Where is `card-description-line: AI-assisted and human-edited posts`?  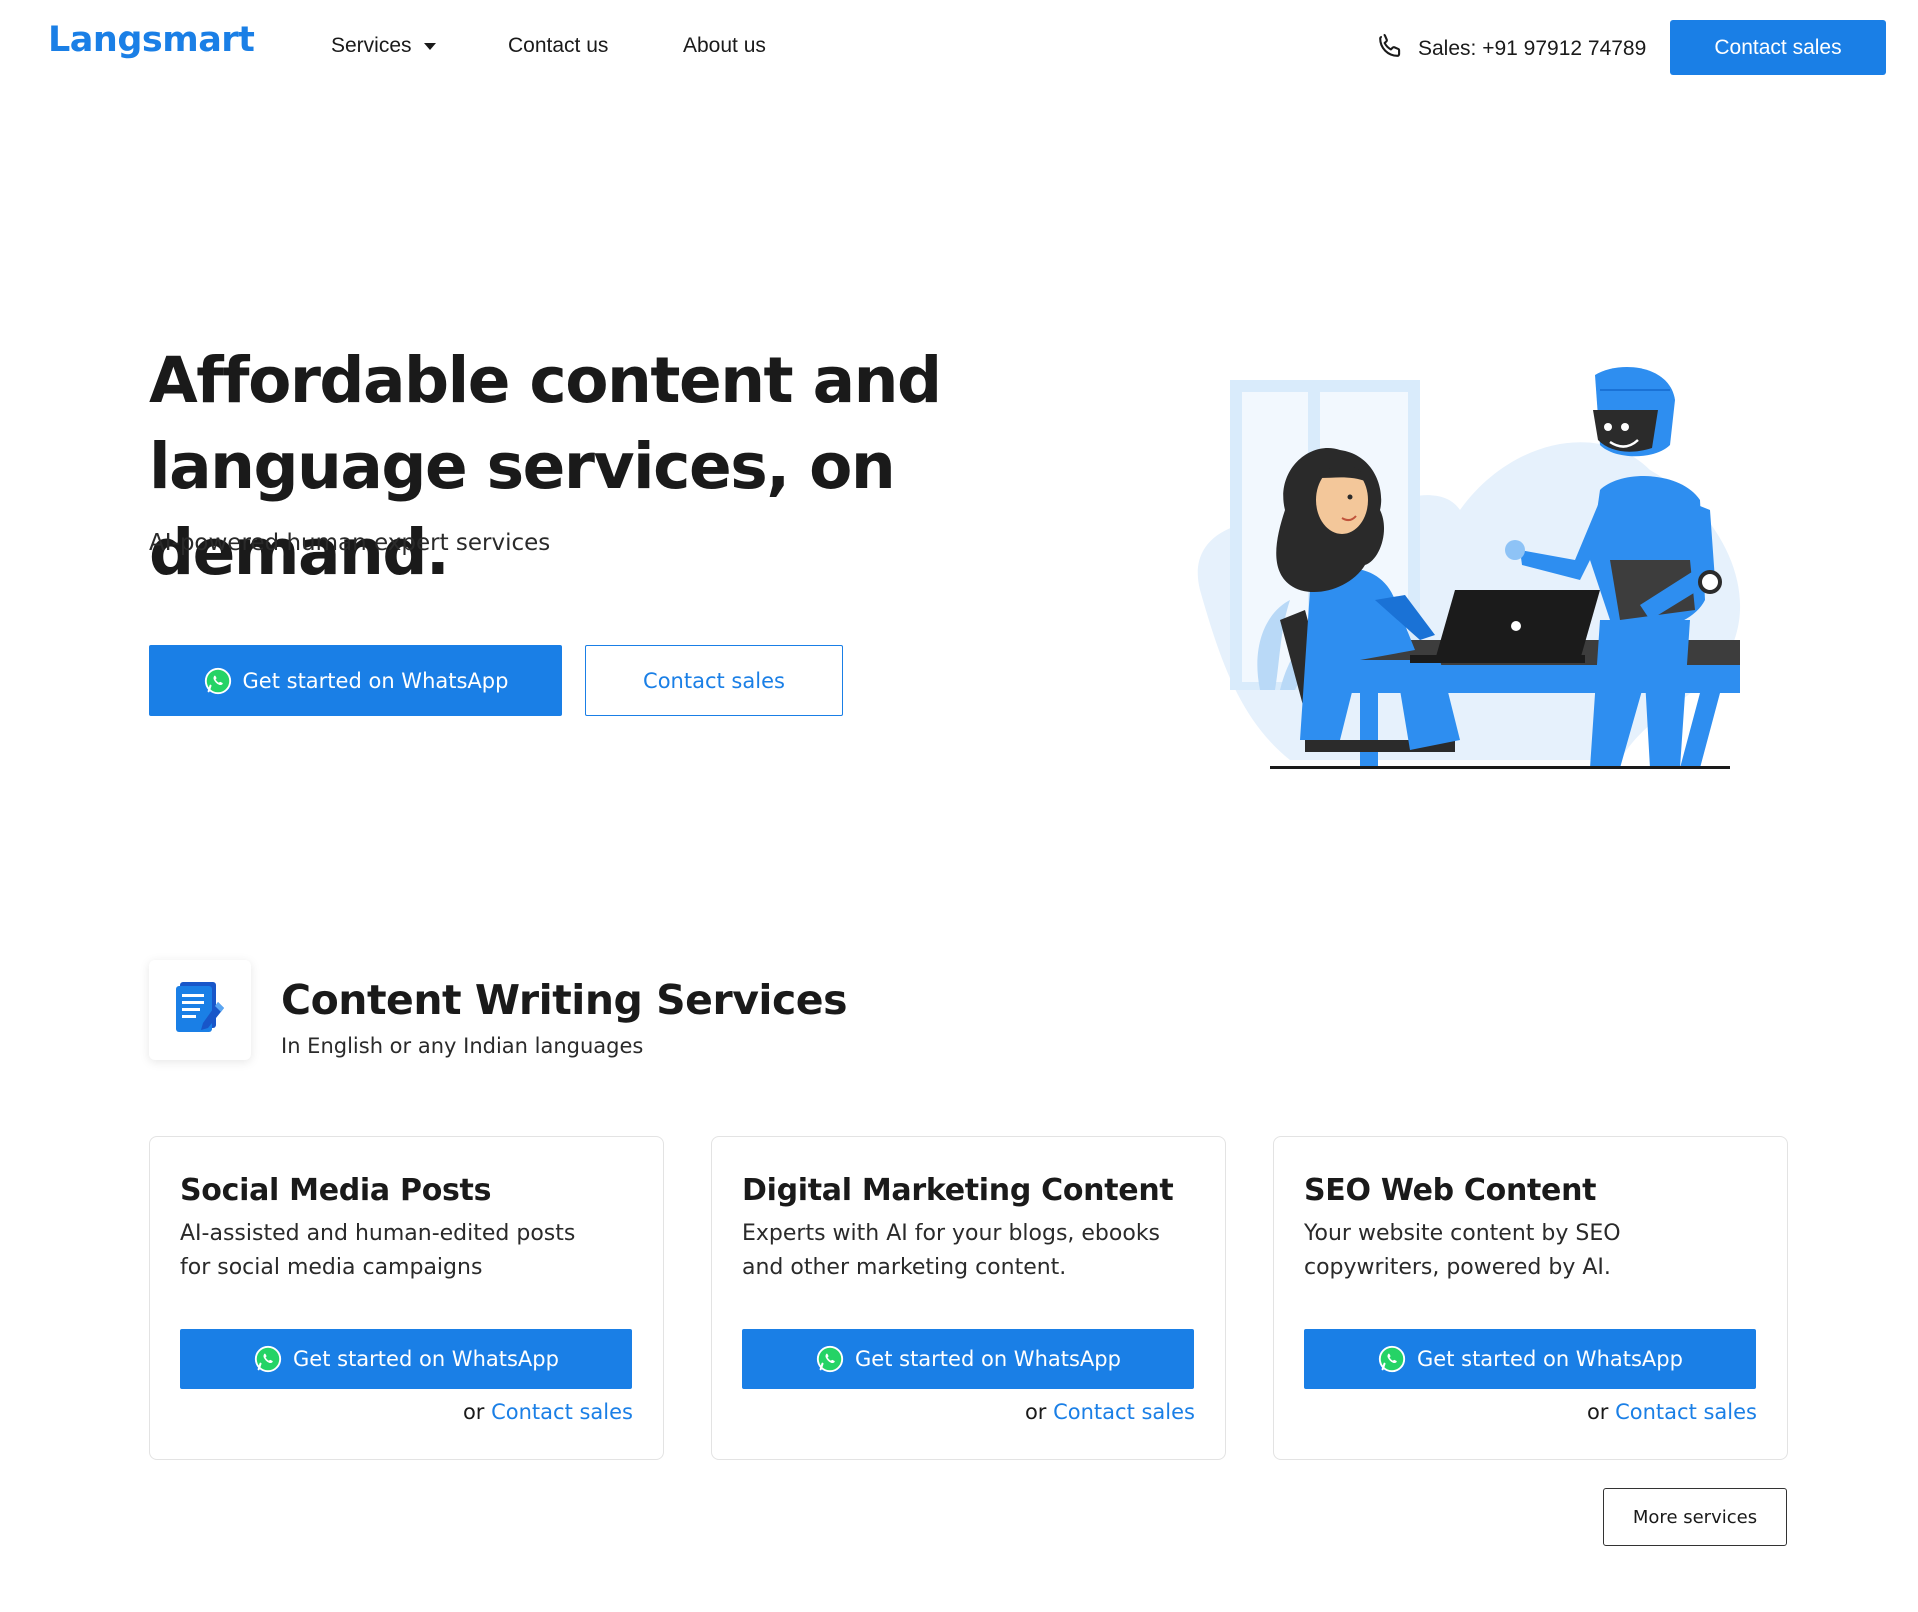
card-description-line: AI-assisted and human-edited posts is located at coordinates (378, 1233).